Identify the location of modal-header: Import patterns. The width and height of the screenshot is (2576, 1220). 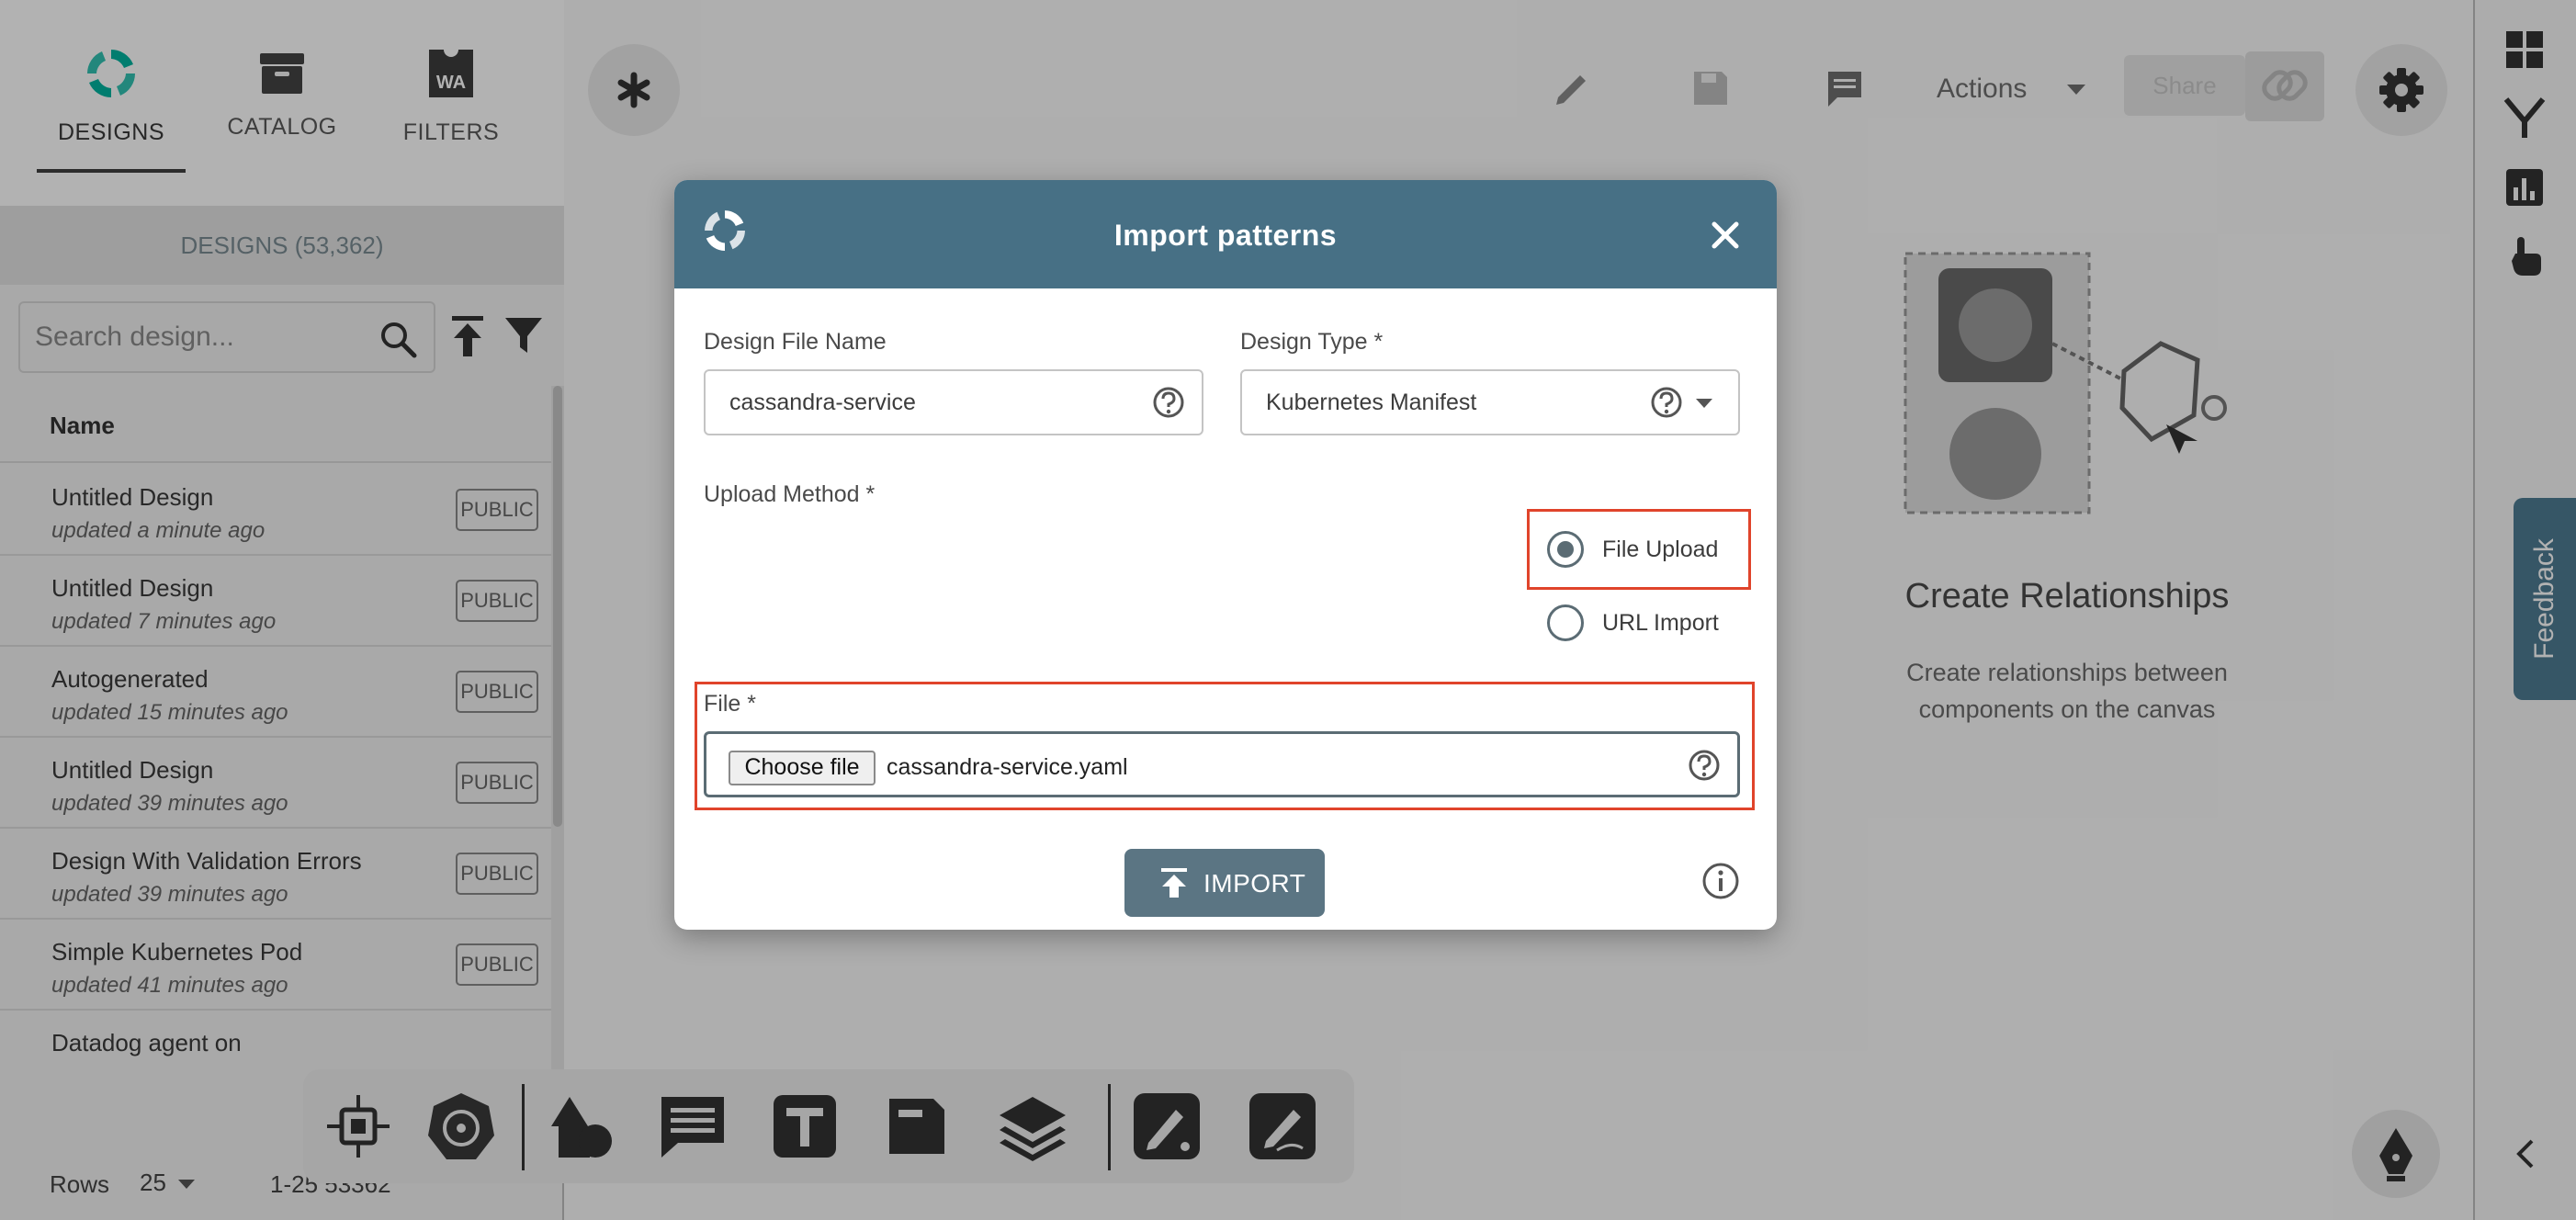
(1225, 234).